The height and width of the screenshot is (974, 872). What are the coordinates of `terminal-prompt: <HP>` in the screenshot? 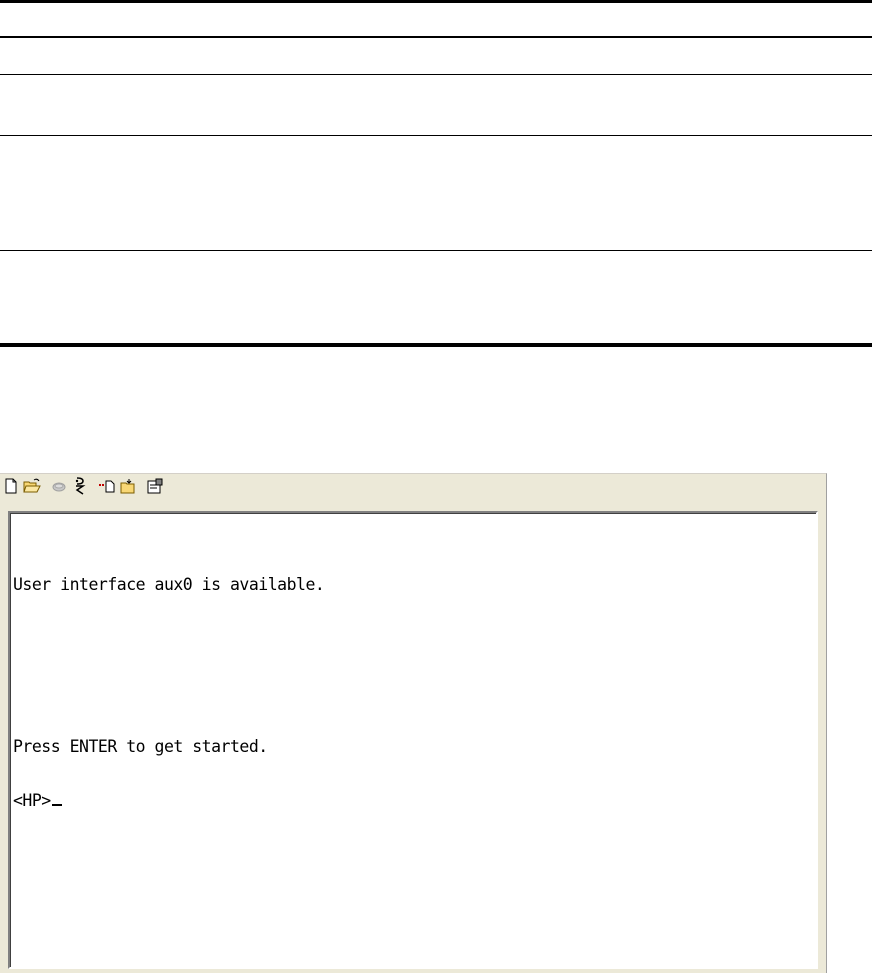 It's located at (32, 800).